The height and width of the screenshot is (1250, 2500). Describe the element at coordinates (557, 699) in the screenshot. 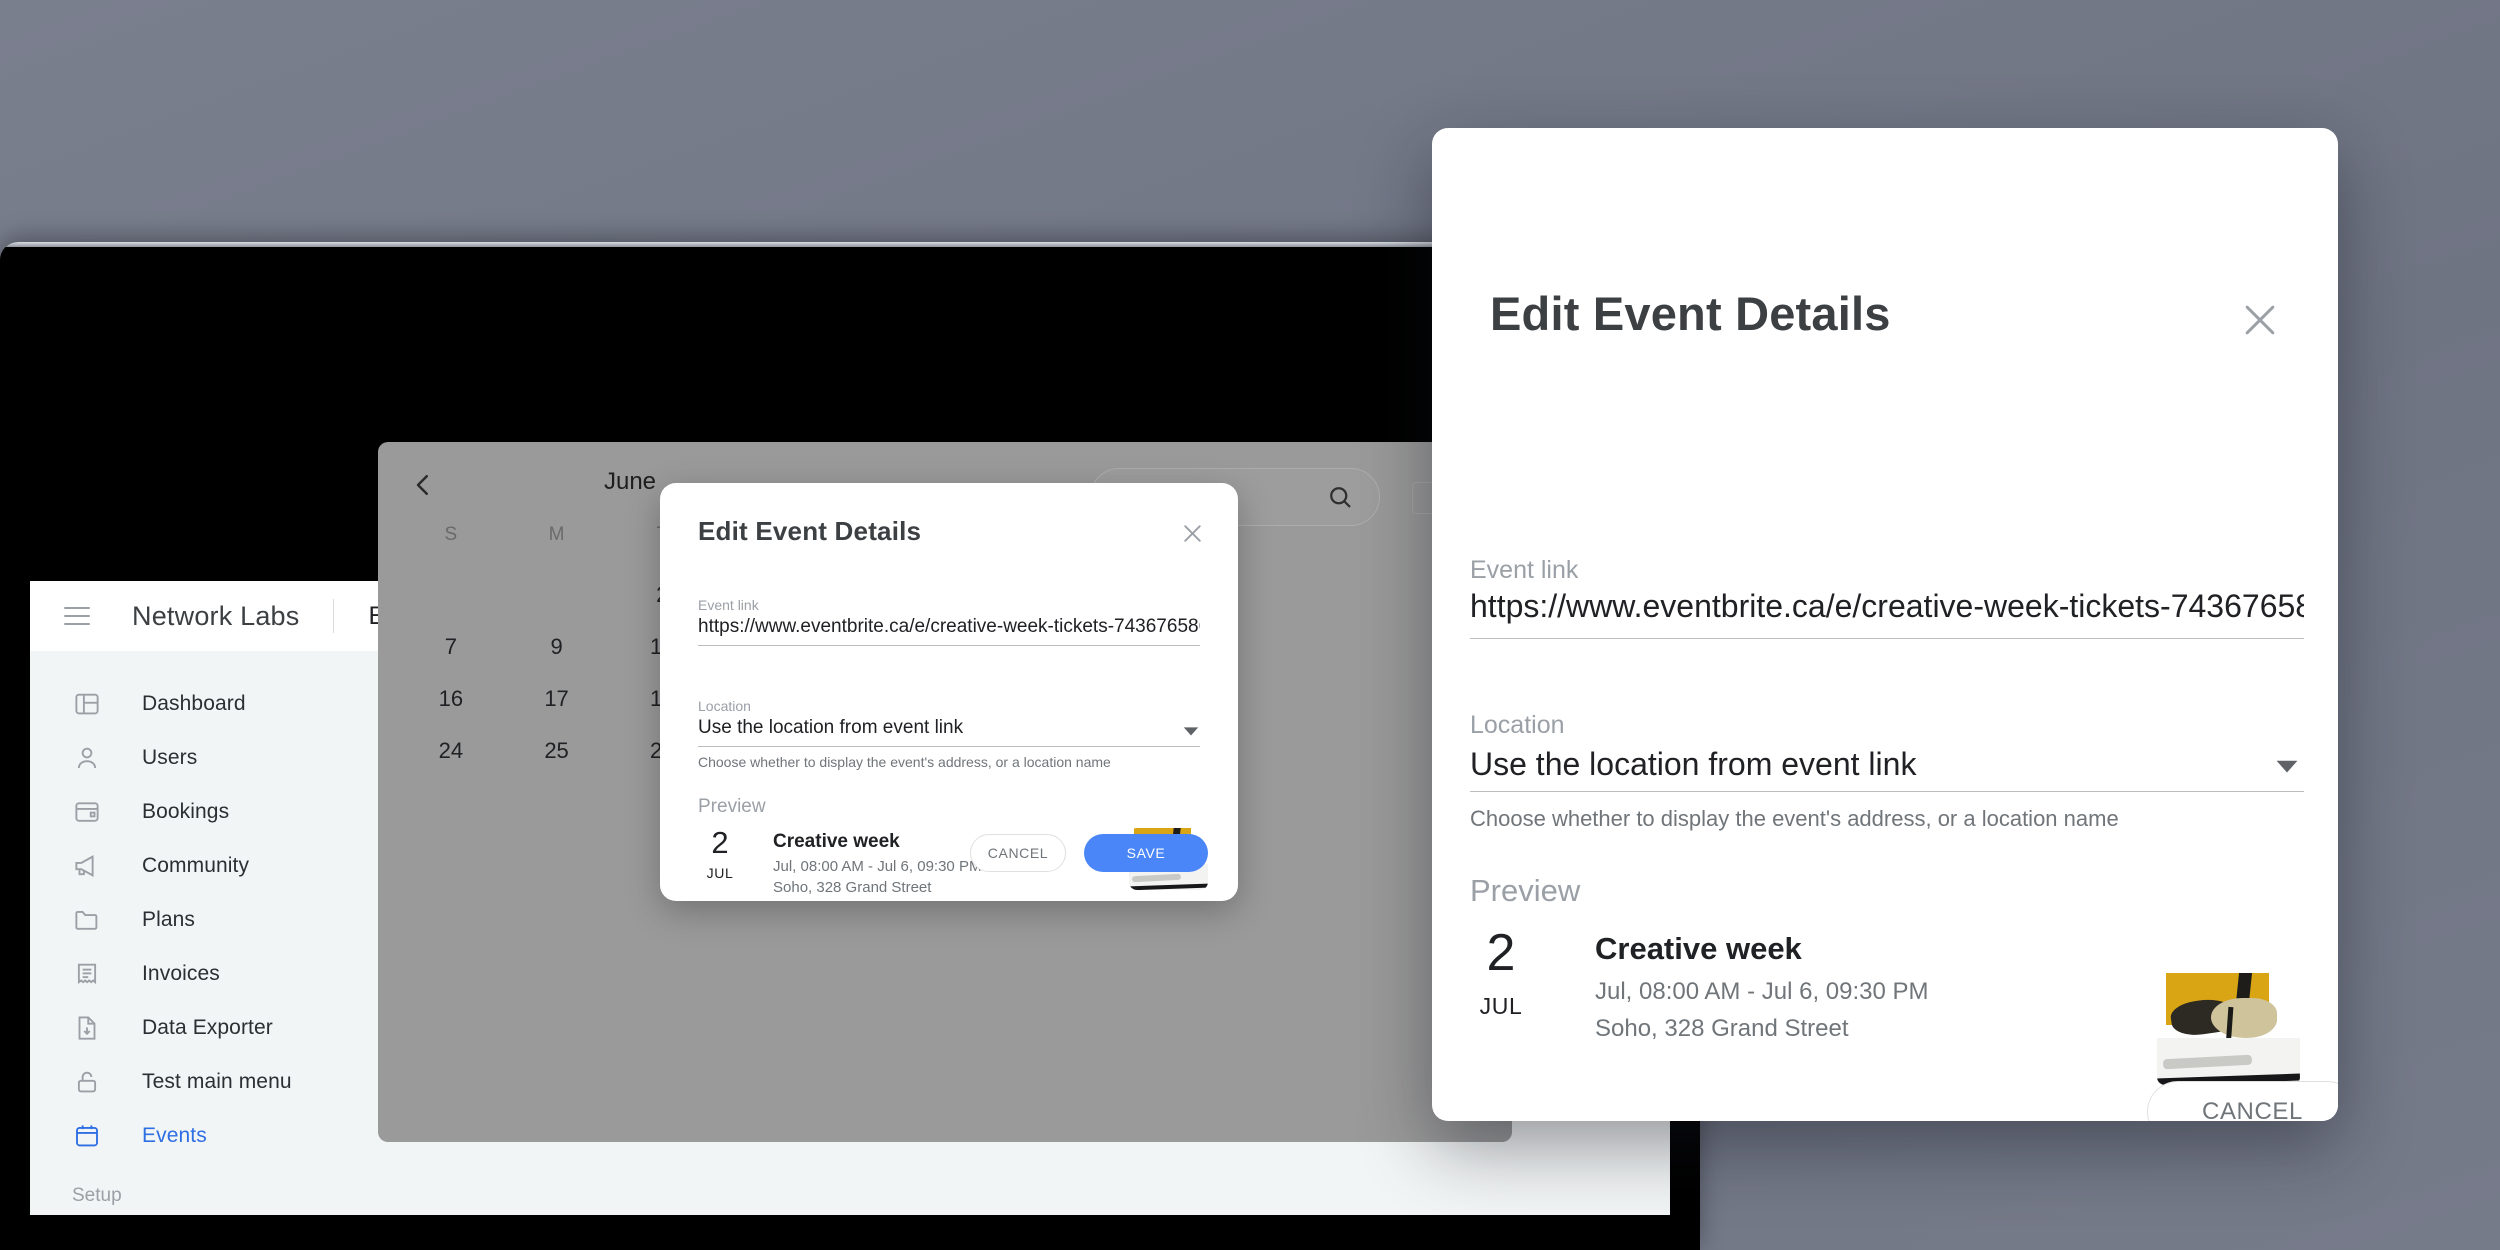

I see `calendar-day-cell: 17` at that location.